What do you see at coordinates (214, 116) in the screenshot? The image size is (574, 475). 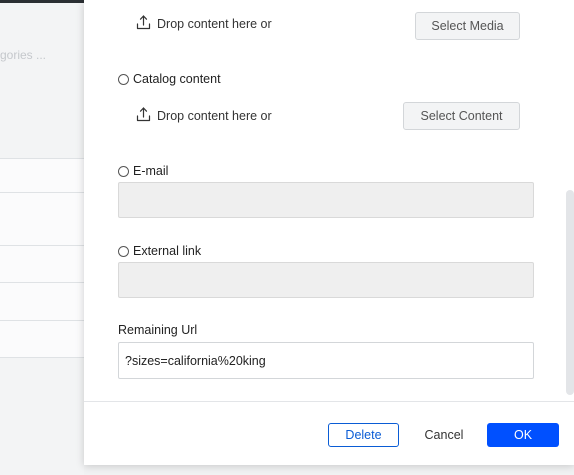 I see `catalog-drop-text: Drop content here or` at bounding box center [214, 116].